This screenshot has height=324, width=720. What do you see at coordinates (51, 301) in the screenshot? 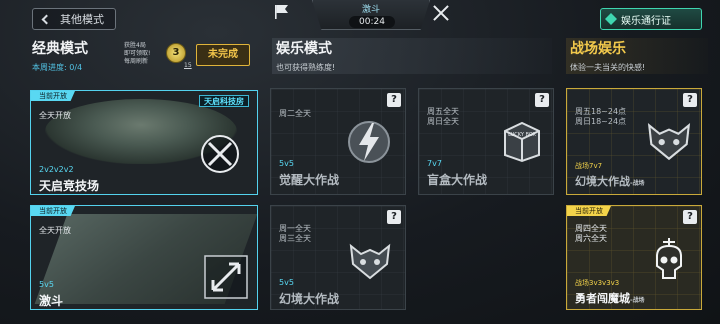
I see `mode-name: 激斗` at bounding box center [51, 301].